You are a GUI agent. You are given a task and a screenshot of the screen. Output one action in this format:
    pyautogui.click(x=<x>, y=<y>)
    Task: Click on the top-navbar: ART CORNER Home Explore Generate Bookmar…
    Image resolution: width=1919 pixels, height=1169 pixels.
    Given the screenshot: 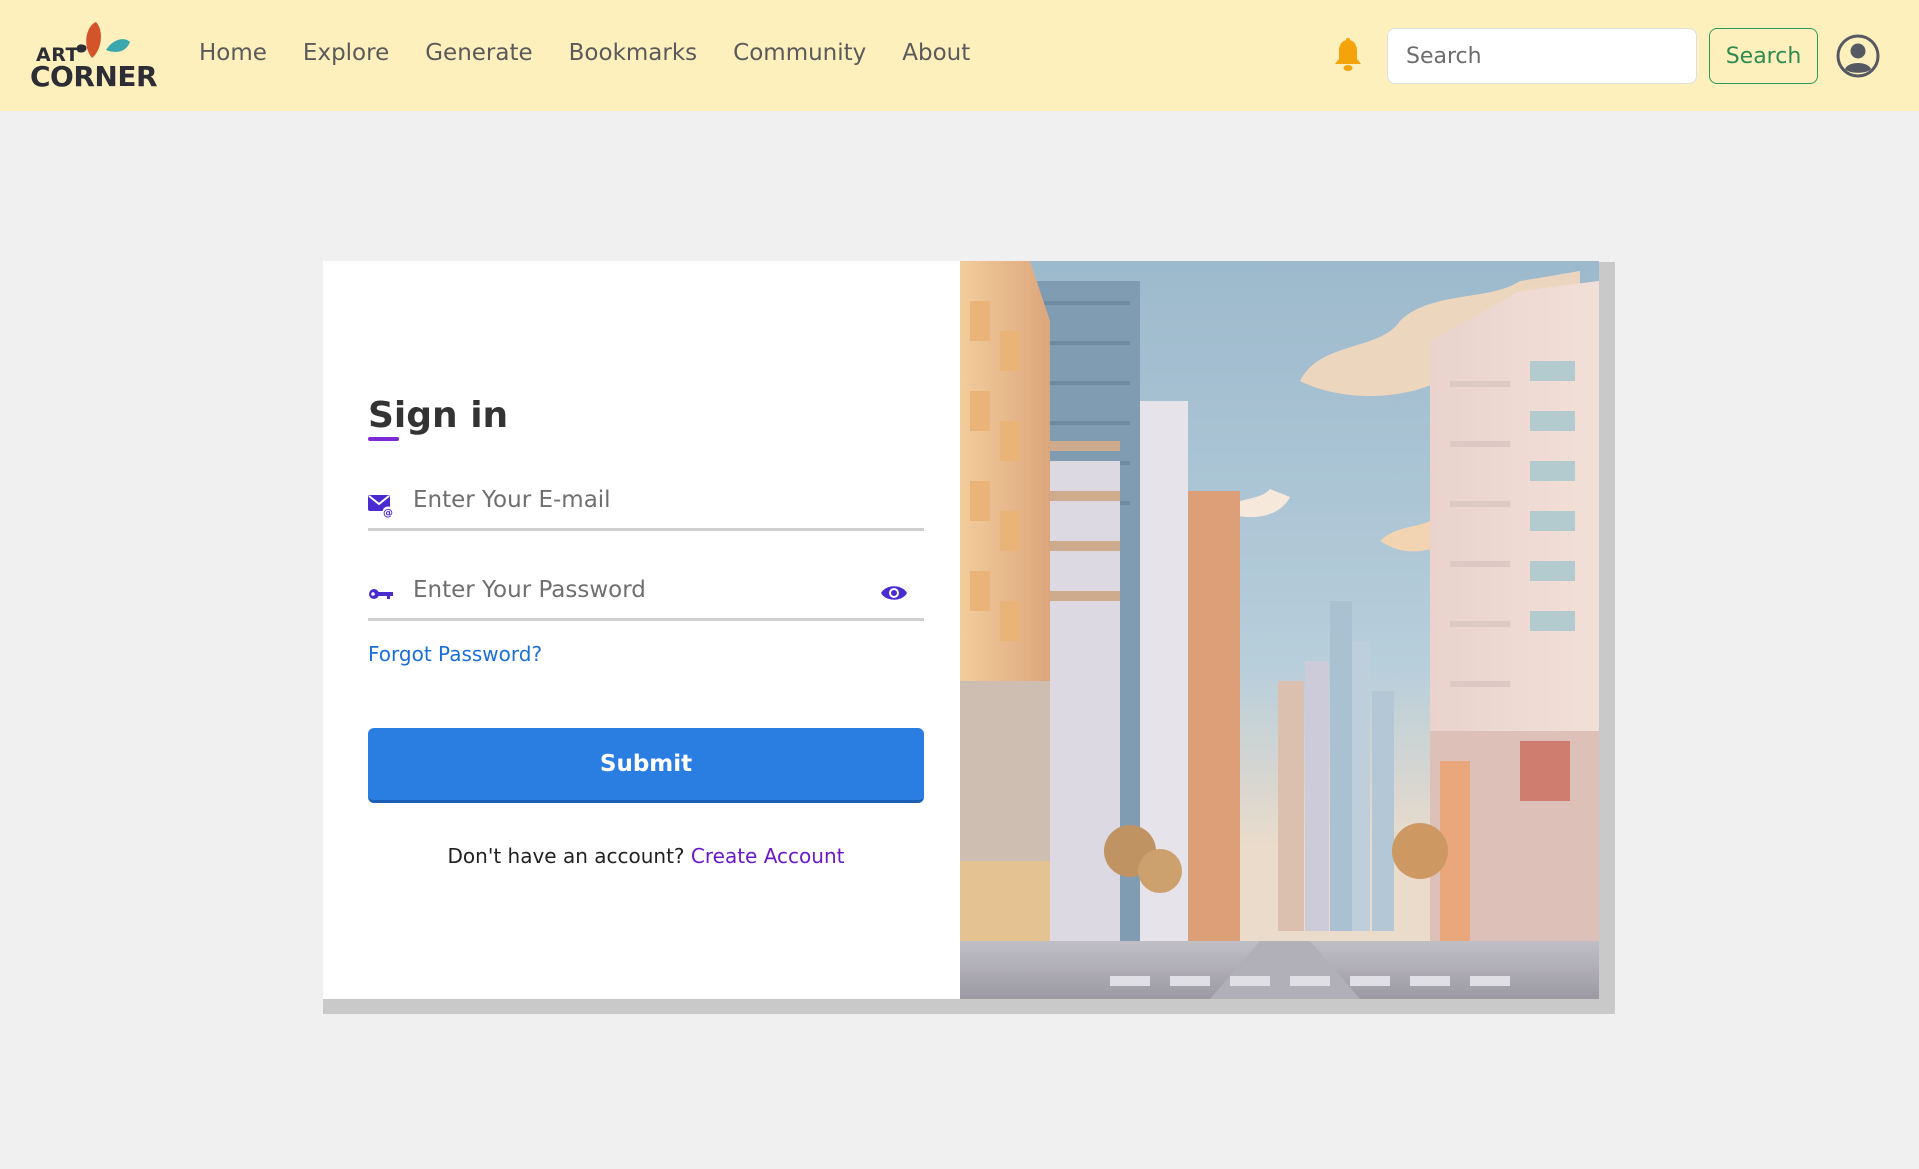 What is the action you would take?
    pyautogui.click(x=959, y=55)
    